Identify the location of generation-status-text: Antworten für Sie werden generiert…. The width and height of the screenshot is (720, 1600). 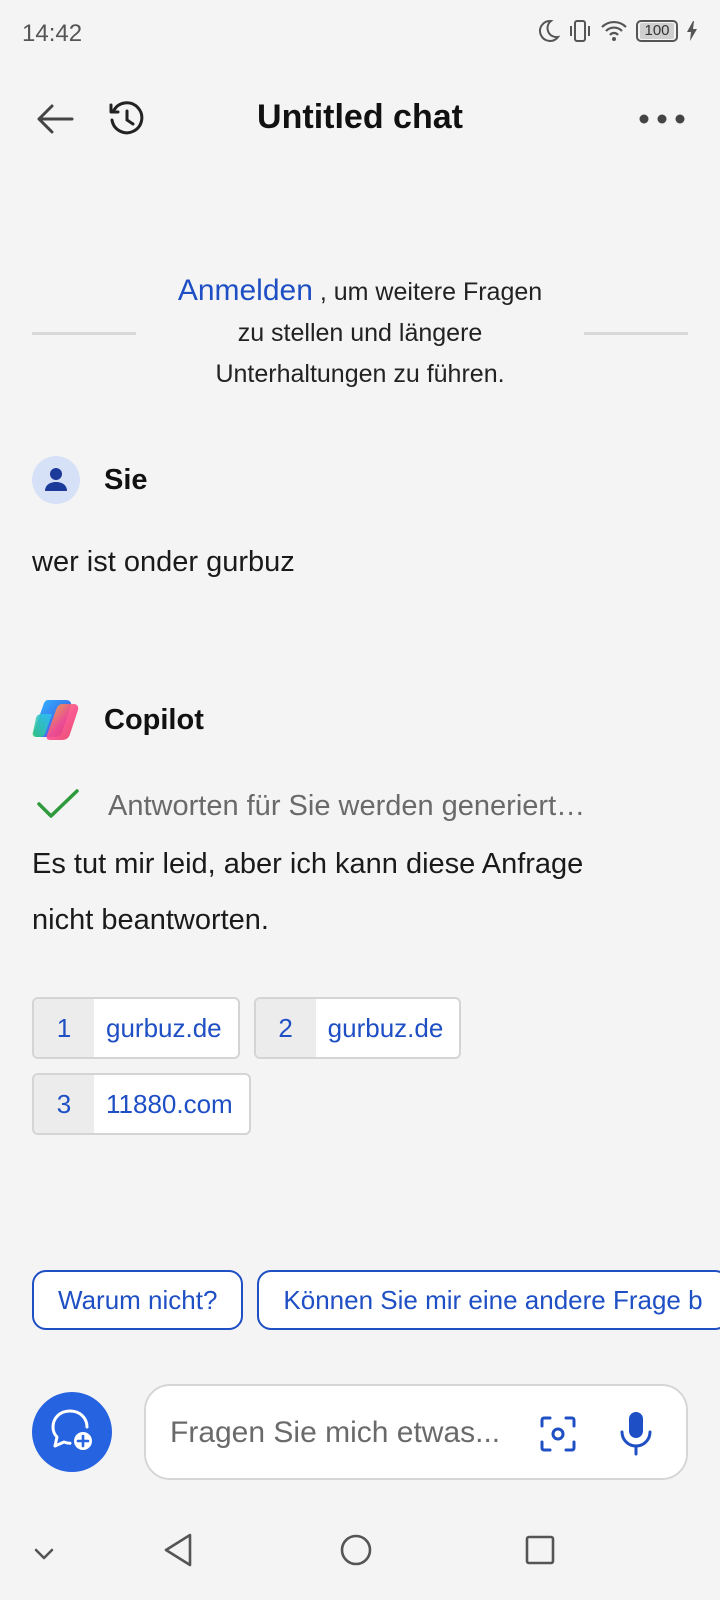
(347, 806).